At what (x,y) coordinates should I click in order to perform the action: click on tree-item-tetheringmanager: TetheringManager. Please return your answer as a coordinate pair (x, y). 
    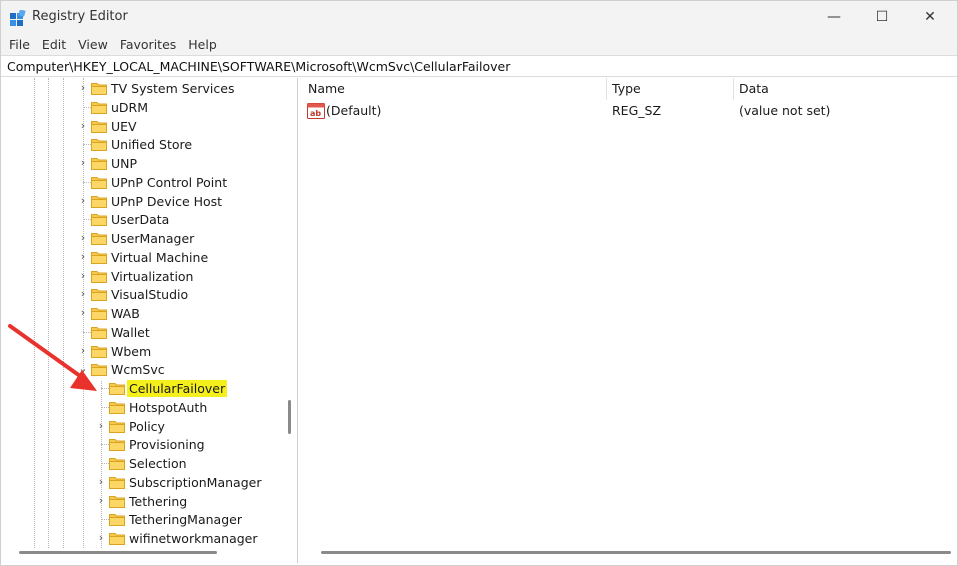
    Looking at the image, I should click on (144, 519).